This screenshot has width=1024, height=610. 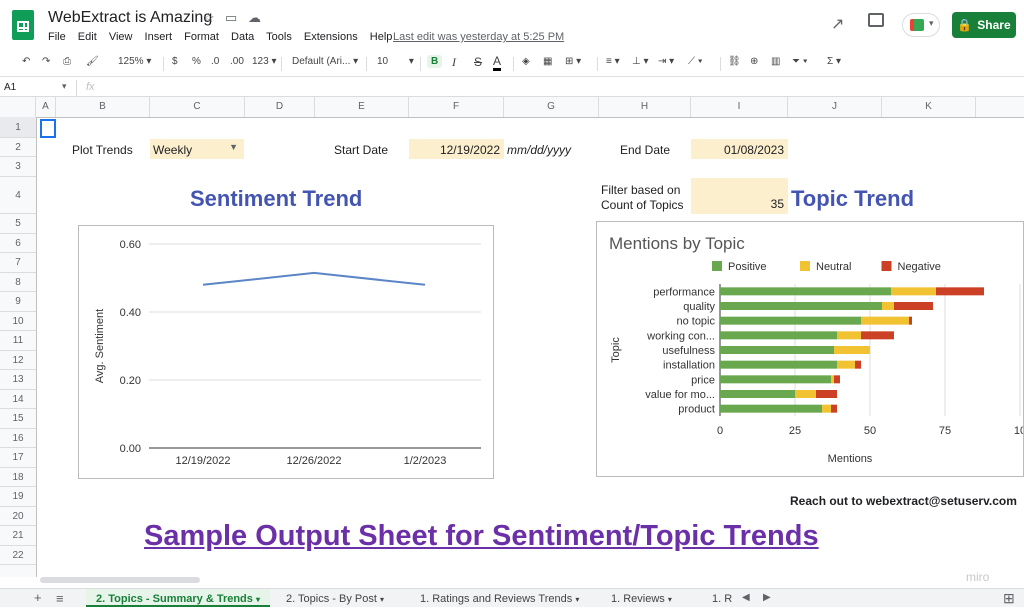 I want to click on scroll-left-icon: ◀, so click(x=746, y=597).